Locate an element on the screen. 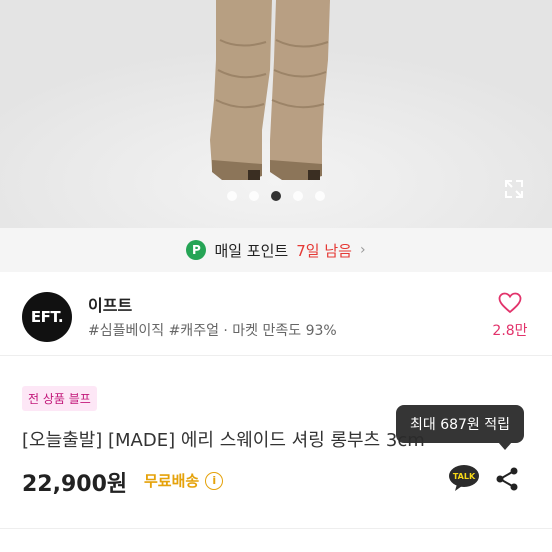  seller-tags: #심플베이직 #캐주얼 · 마켓 만족도 93% is located at coordinates (212, 331).